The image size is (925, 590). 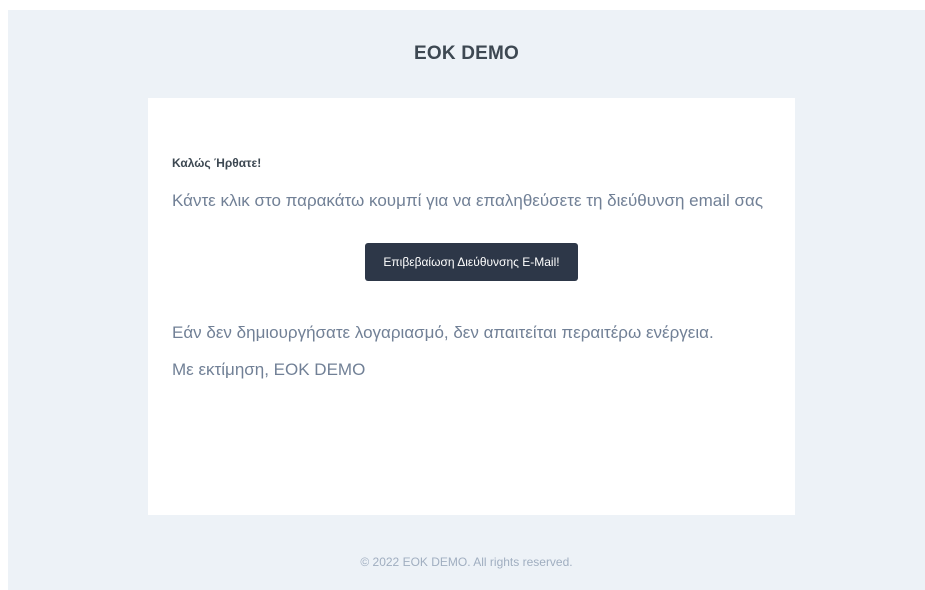 I want to click on greeting-heading: Καλώς Ήρθατε!, so click(x=217, y=163).